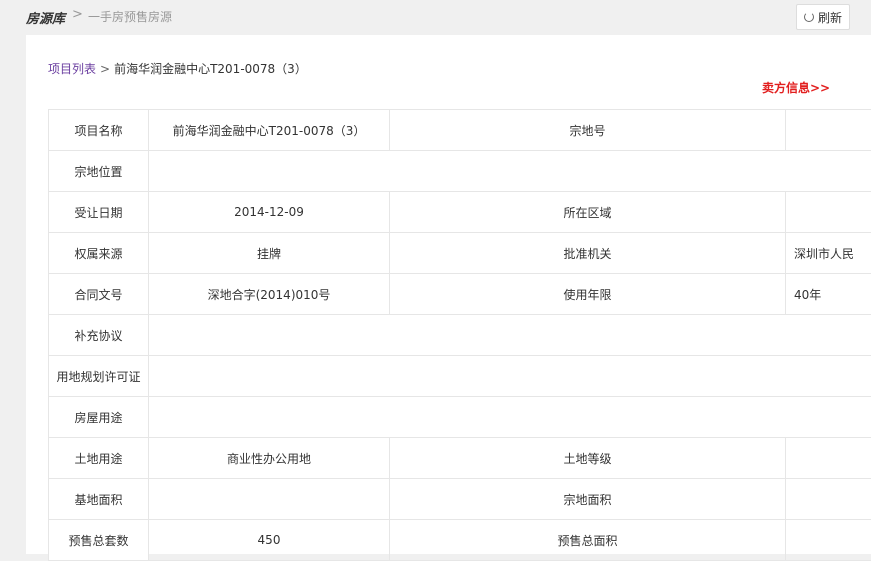 The image size is (871, 561). I want to click on top-bar: 房源库 > 一手房预售房源 刷新, so click(435, 17).